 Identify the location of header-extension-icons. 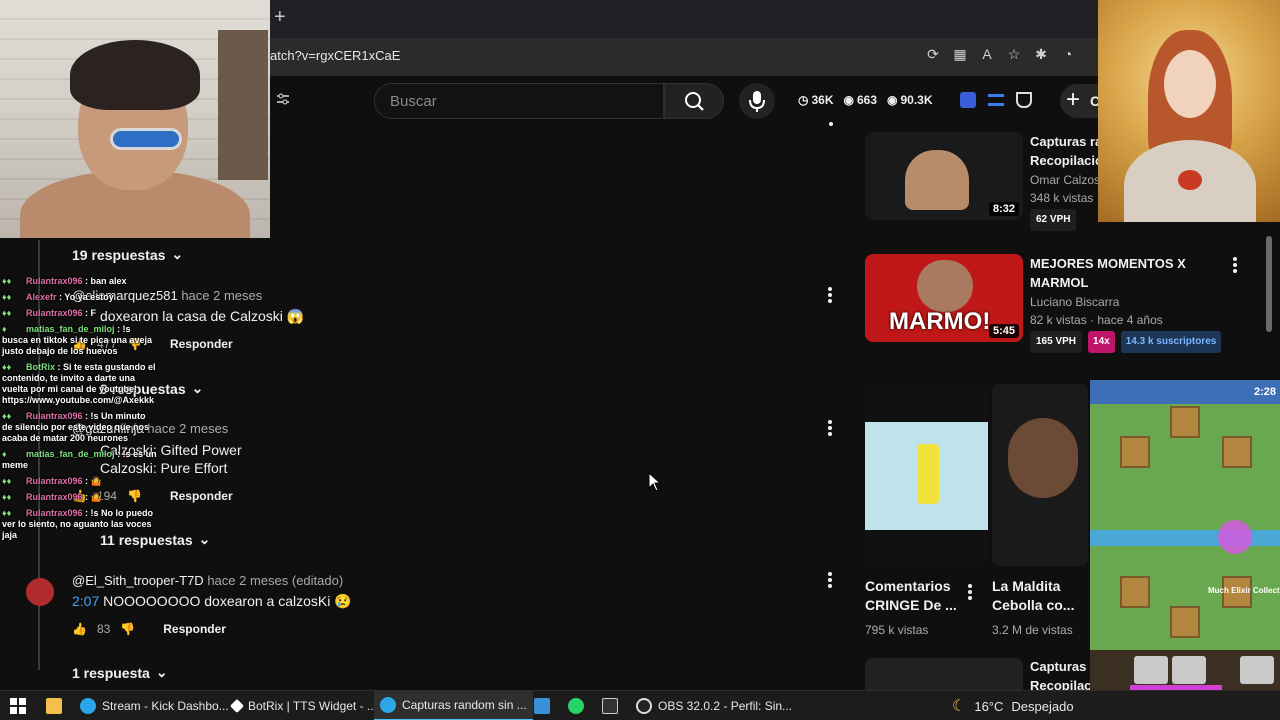
(996, 100).